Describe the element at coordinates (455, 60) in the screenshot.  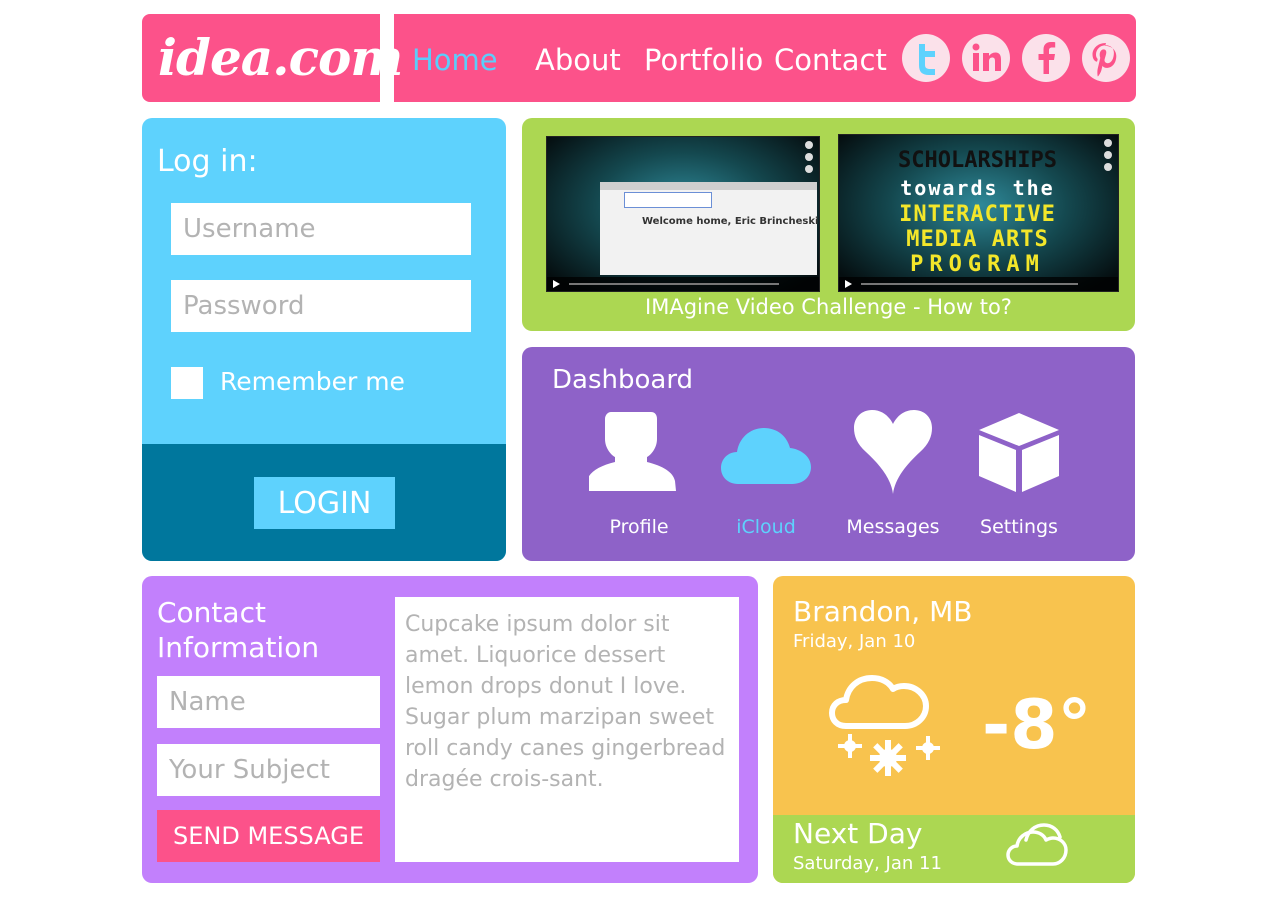
I see `nav-home: Home` at that location.